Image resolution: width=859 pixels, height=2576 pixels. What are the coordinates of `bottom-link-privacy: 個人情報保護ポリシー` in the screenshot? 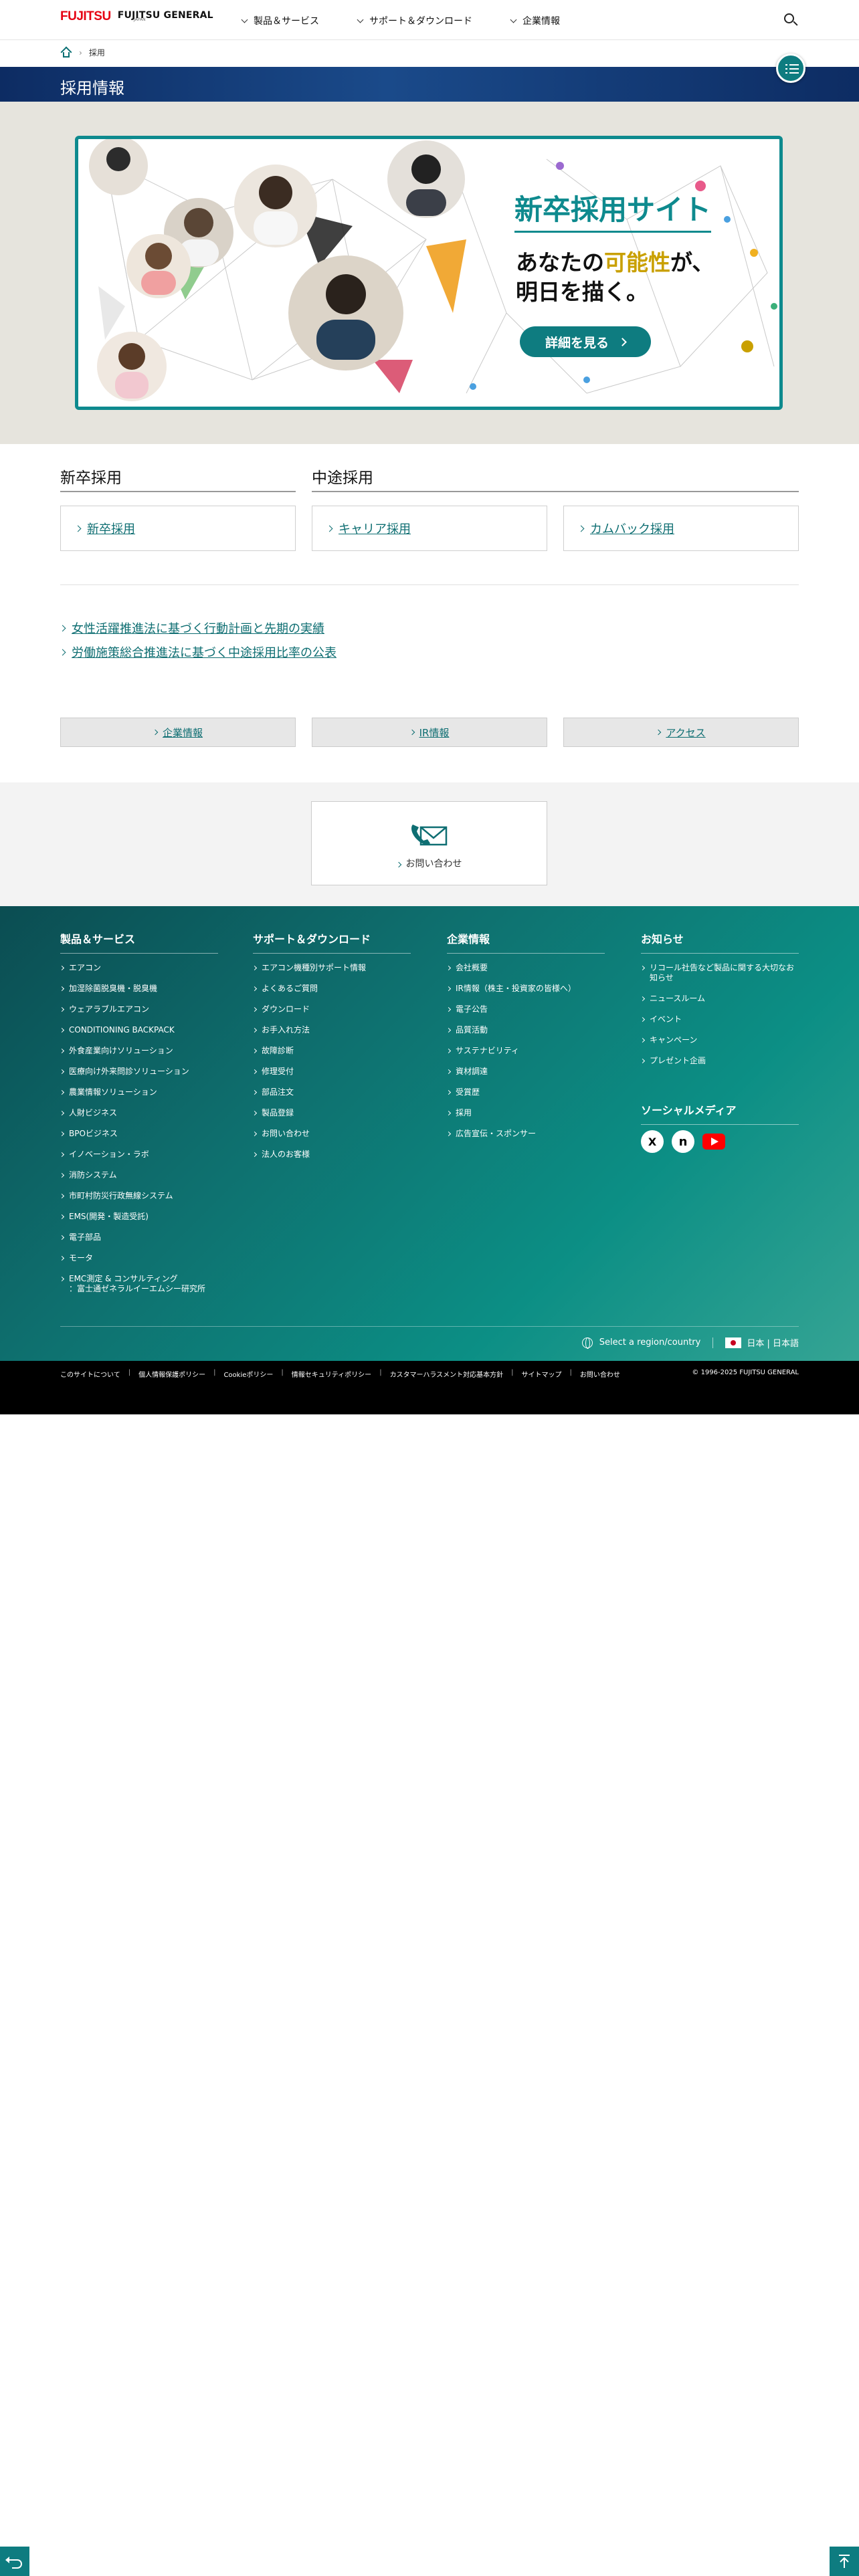 It's located at (171, 1374).